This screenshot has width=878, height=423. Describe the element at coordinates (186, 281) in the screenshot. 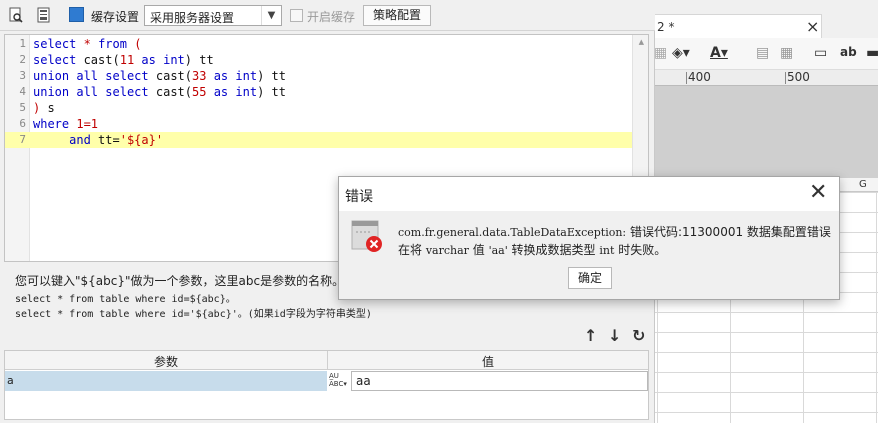

I see `help-line-1: 您可以键入"${abc}"做为一个参数，这里abc是参数的名称。例` at that location.